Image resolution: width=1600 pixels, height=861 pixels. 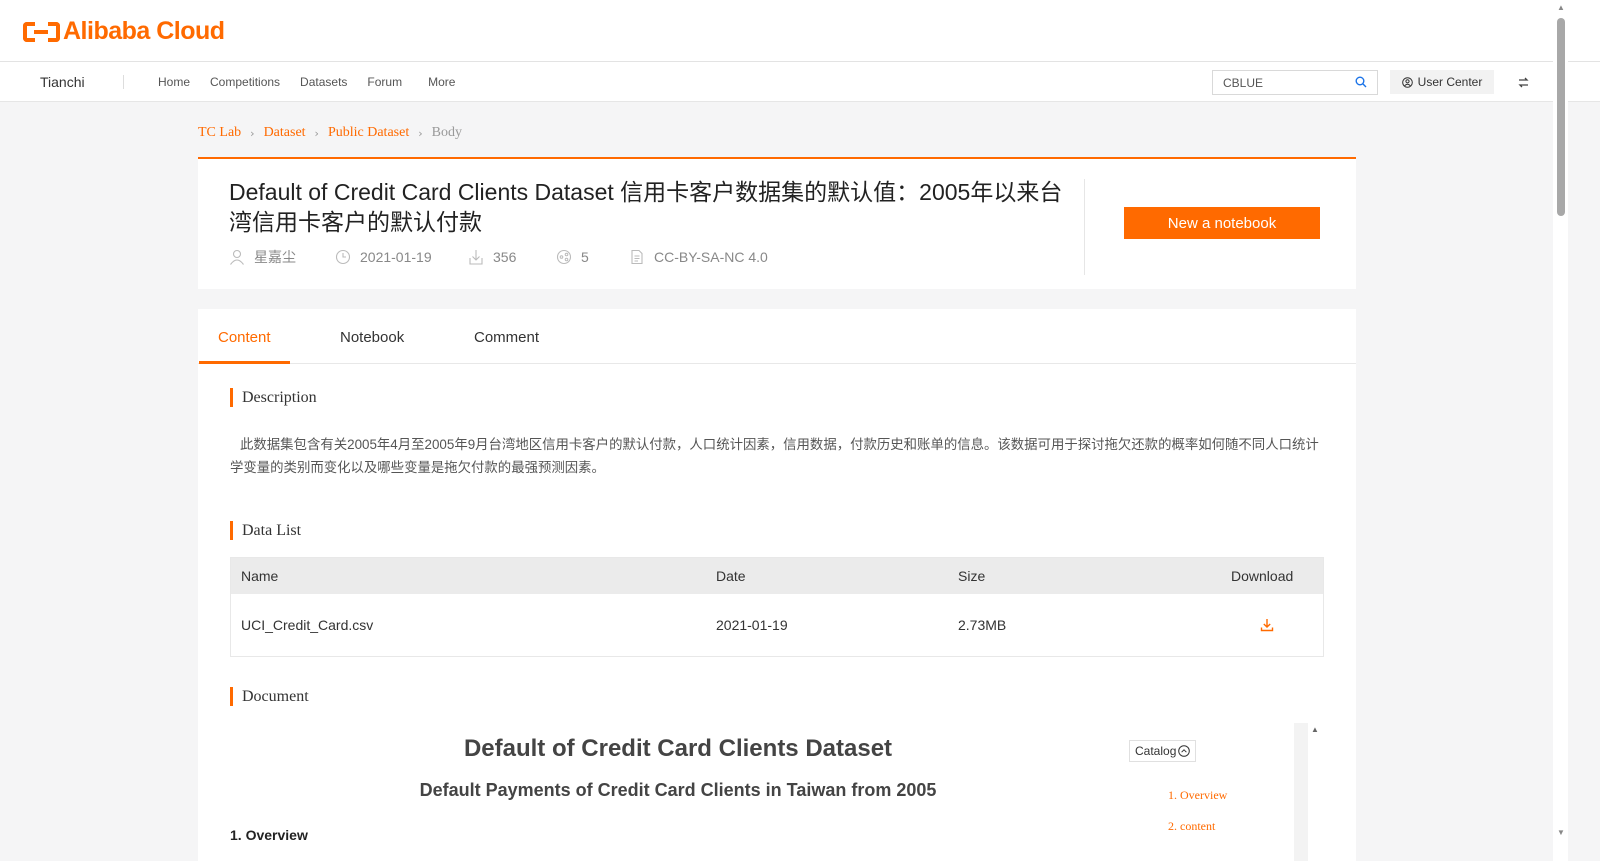 I want to click on catalog-item-overview: 1. Overview, so click(x=1197, y=795).